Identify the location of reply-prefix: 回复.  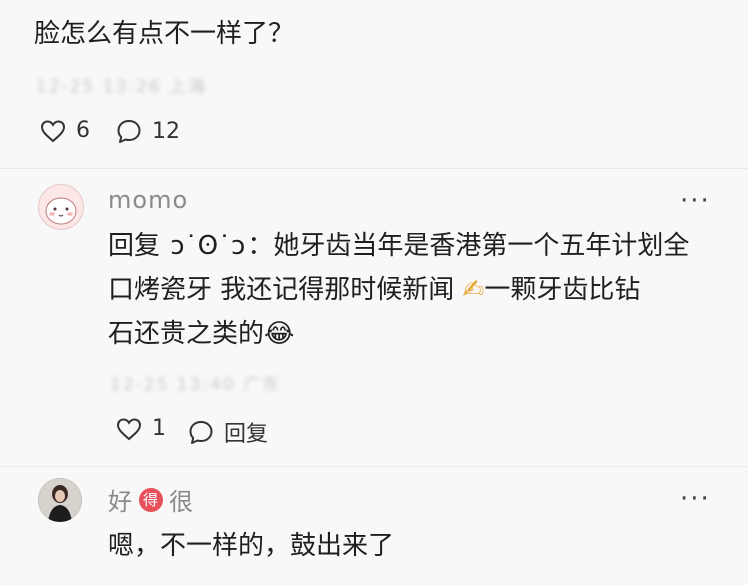
(134, 246).